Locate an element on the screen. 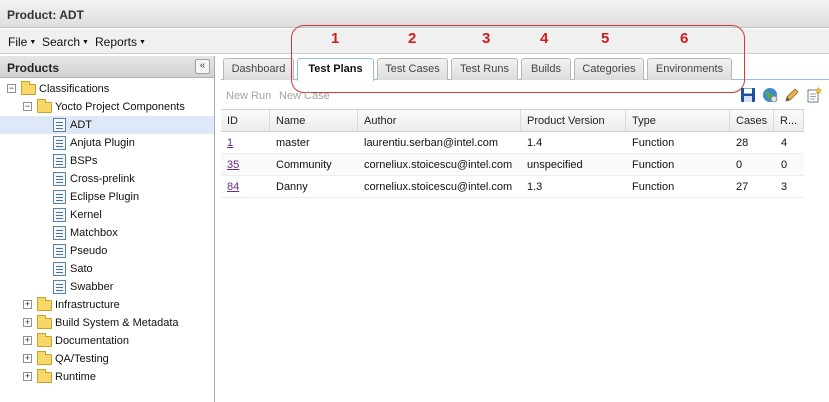 The height and width of the screenshot is (402, 829). annotation-number: 1 is located at coordinates (335, 38).